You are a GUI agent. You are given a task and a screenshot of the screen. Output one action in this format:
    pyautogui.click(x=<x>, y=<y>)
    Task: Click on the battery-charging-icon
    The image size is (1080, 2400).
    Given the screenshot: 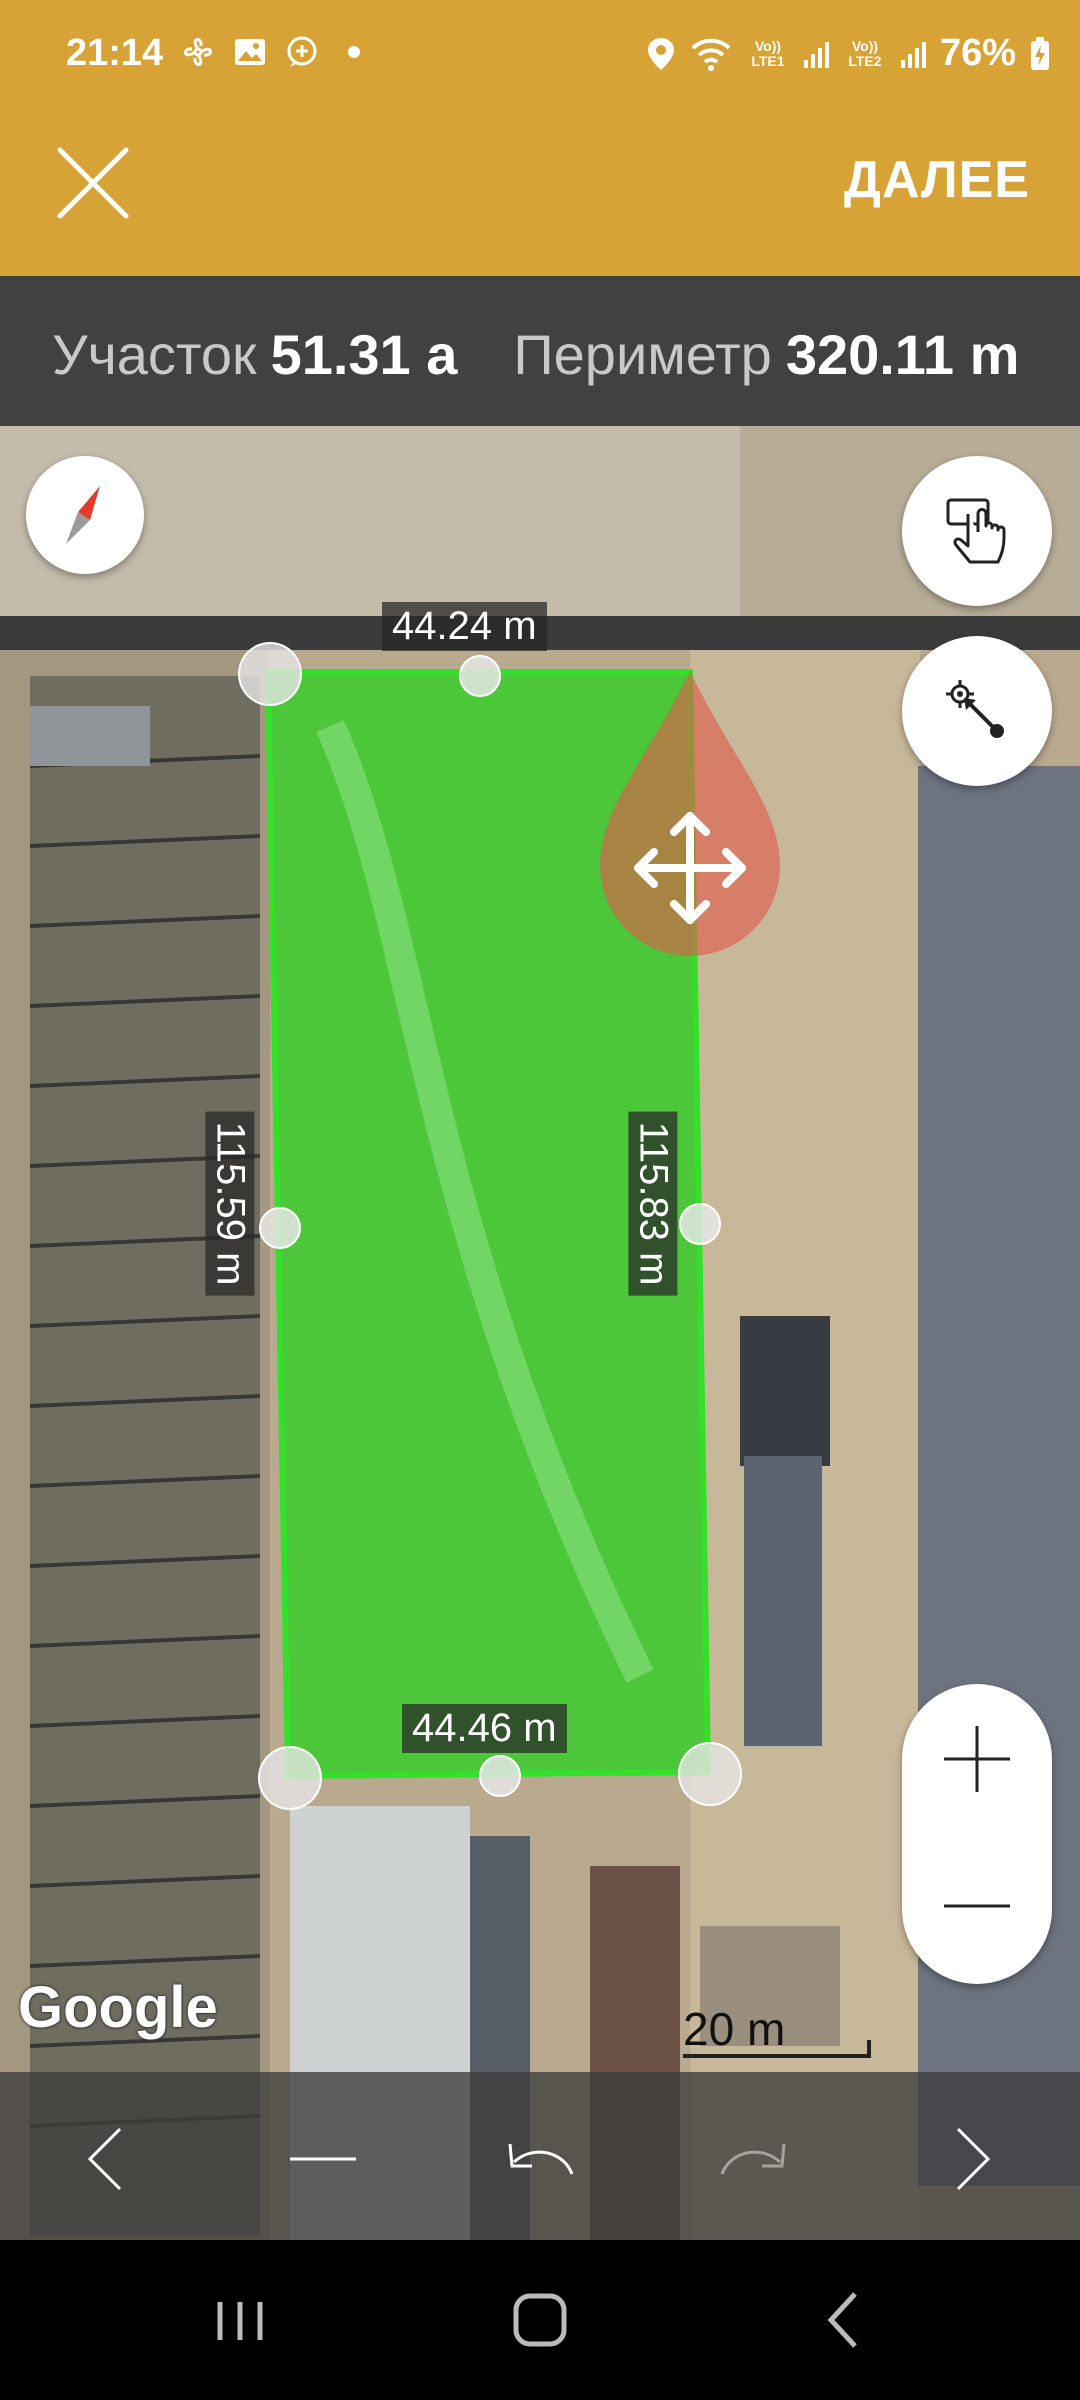 What is the action you would take?
    pyautogui.click(x=1040, y=53)
    